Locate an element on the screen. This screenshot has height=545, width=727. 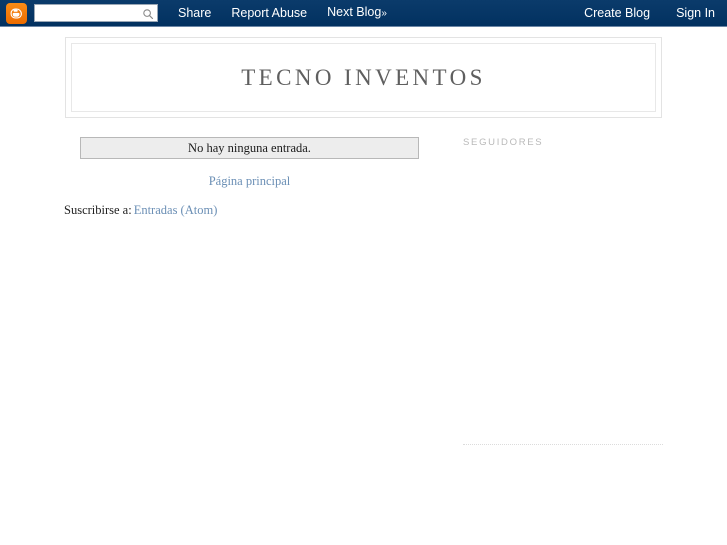
sidebar-heading-followers: SEGUIDORES is located at coordinates (503, 142).